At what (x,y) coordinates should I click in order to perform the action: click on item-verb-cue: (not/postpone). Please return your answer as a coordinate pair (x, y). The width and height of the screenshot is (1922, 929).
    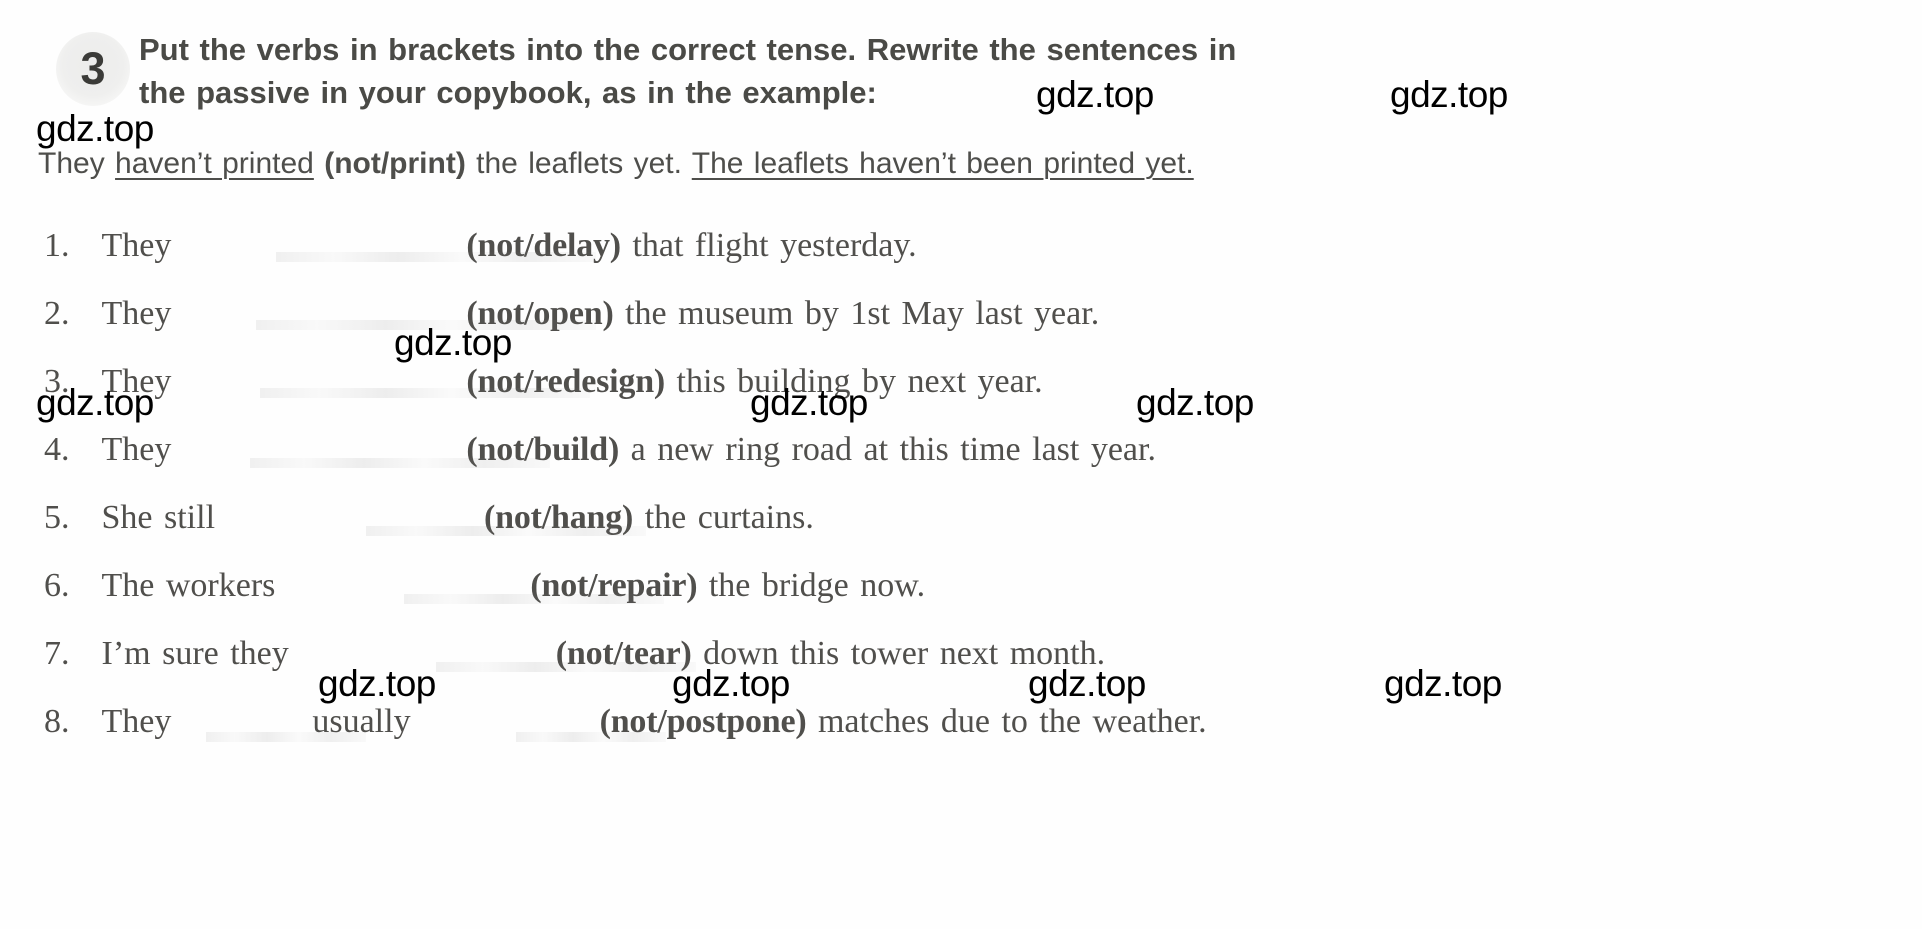
    Looking at the image, I should click on (703, 721).